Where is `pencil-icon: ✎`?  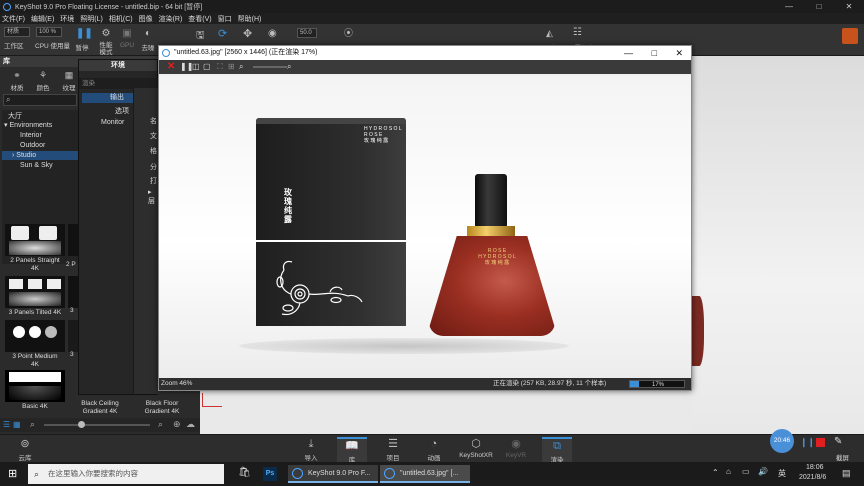
pencil-icon: ✎ is located at coordinates (838, 441).